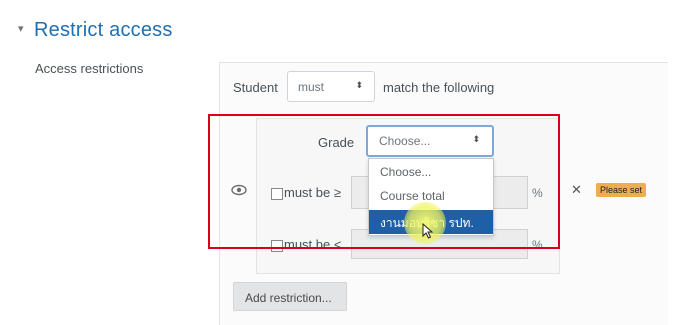 This screenshot has height=325, width=691. I want to click on student-label: Student, so click(255, 87).